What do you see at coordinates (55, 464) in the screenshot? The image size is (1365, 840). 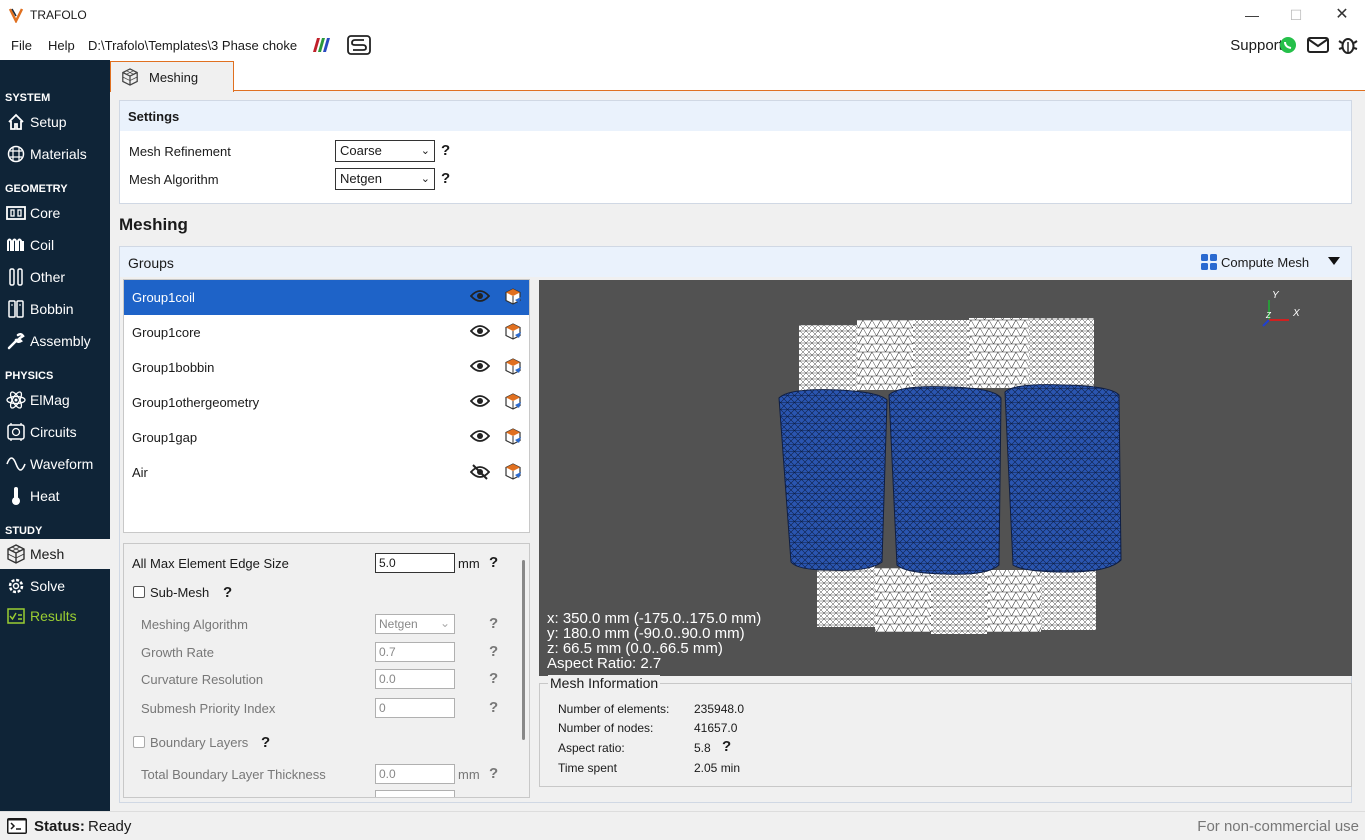 I see `sidebar-item-waveform: Waveform` at bounding box center [55, 464].